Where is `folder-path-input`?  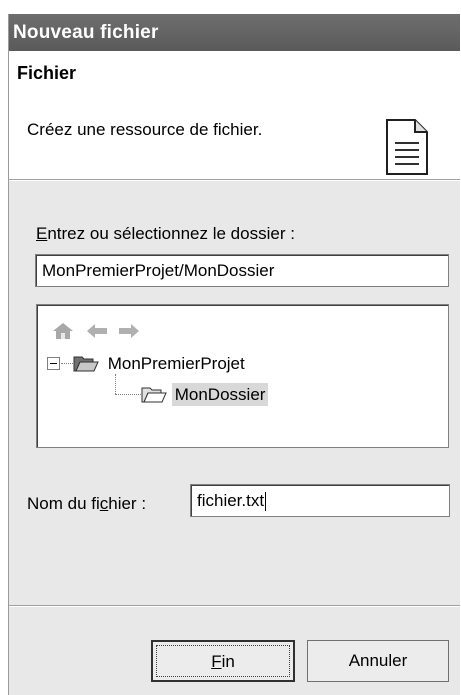
folder-path-input is located at coordinates (242, 270).